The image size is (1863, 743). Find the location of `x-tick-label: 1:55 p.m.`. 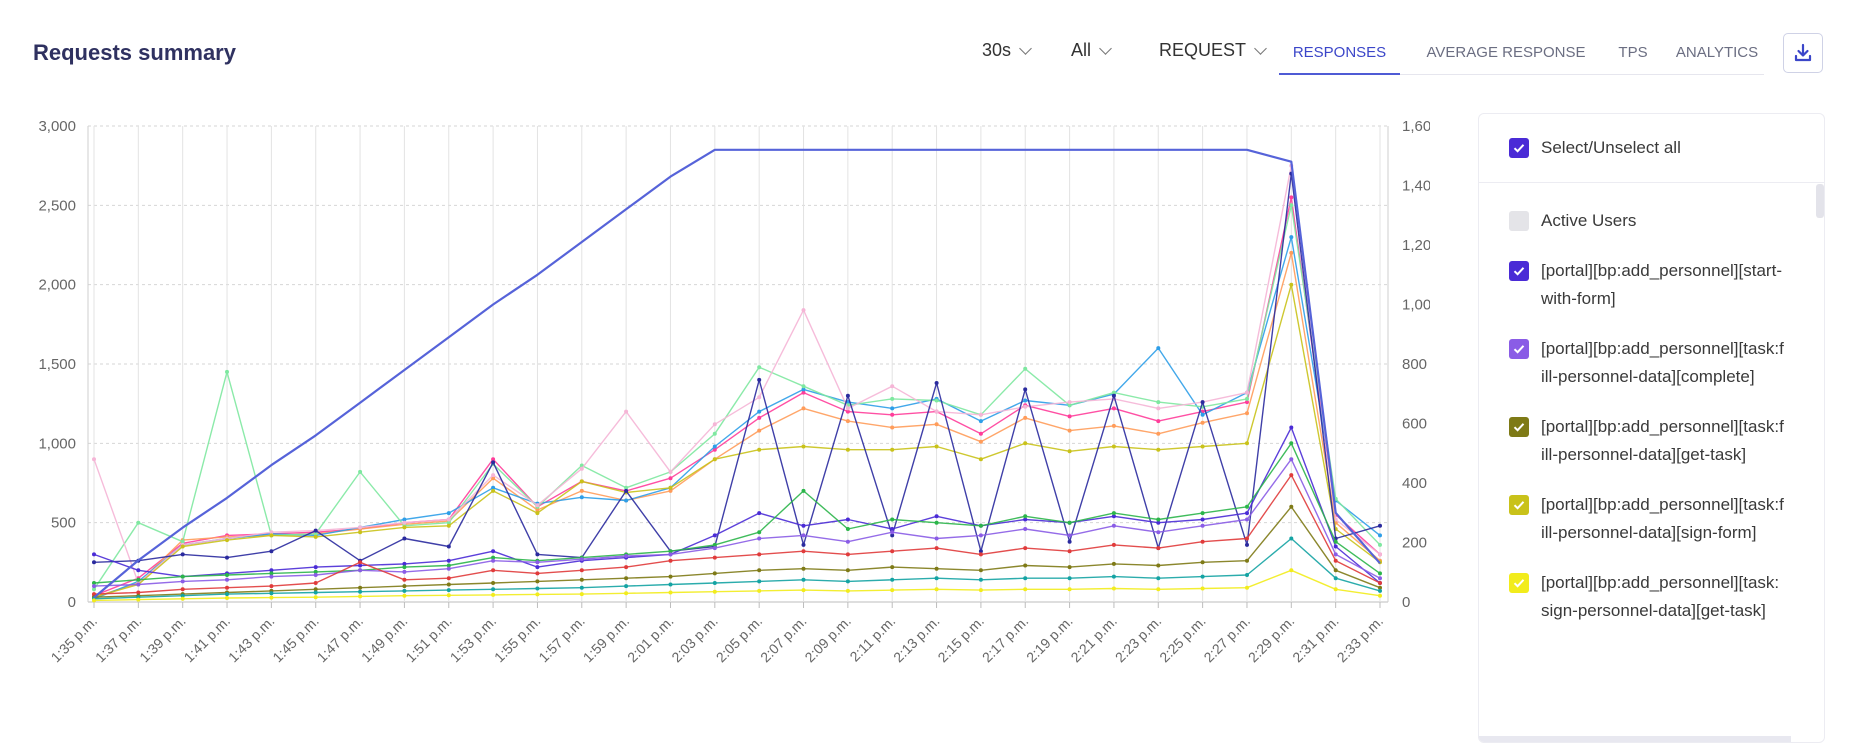

x-tick-label: 1:55 p.m. is located at coordinates (517, 639).